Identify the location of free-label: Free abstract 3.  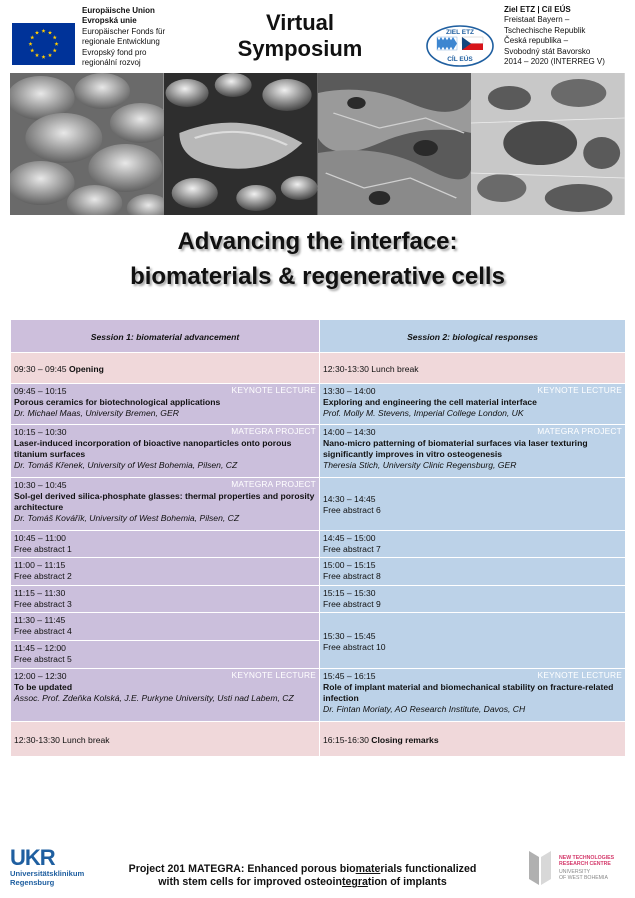
(43, 604).